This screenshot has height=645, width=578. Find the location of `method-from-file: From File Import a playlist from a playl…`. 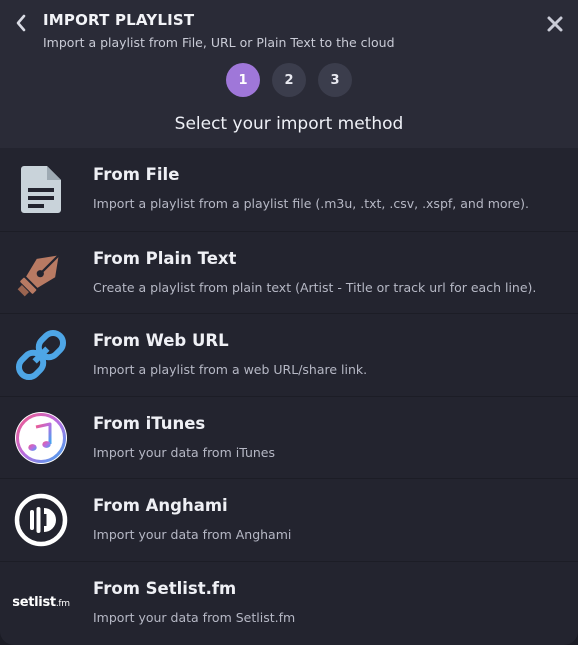

method-from-file: From File Import a playlist from a playl… is located at coordinates (289, 189).